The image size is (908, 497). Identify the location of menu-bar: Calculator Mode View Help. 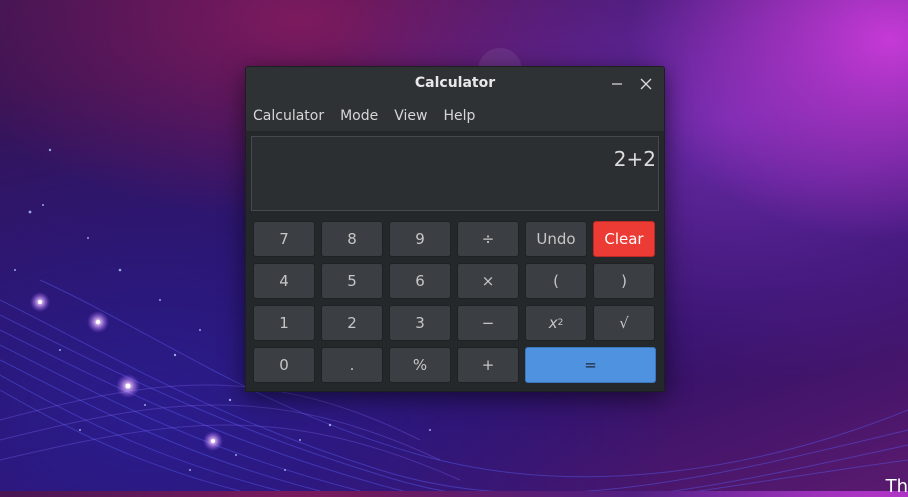
(455, 116).